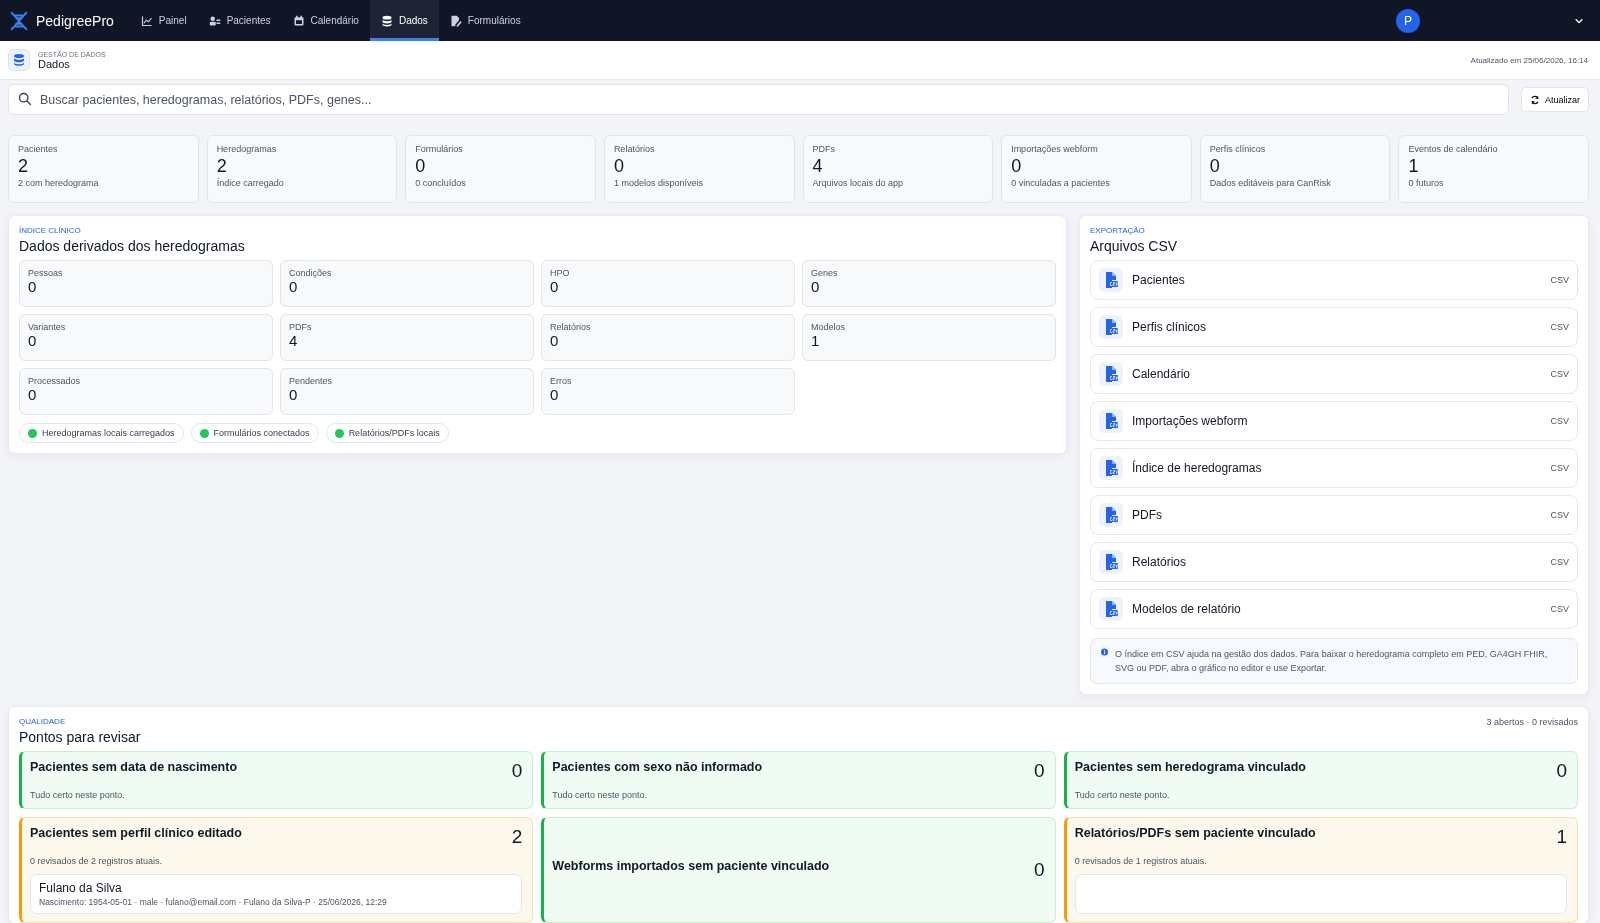 Image resolution: width=1600 pixels, height=923 pixels. What do you see at coordinates (80, 737) in the screenshot?
I see `section-title: Pontos para revisar` at bounding box center [80, 737].